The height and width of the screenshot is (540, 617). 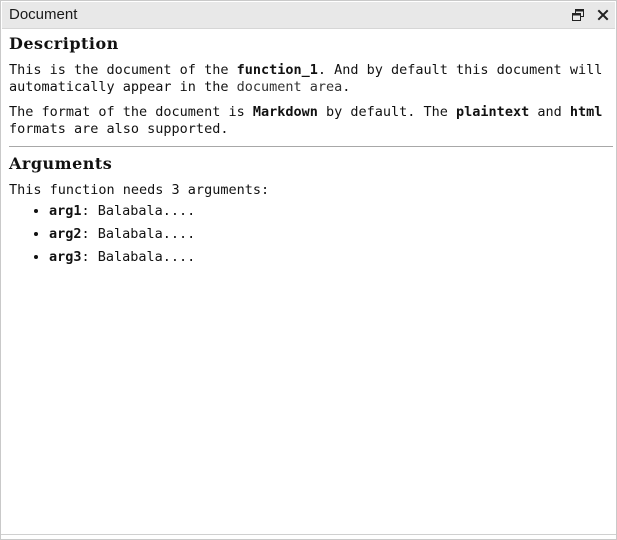 I want to click on format-plaintext: plaintext, so click(x=493, y=112).